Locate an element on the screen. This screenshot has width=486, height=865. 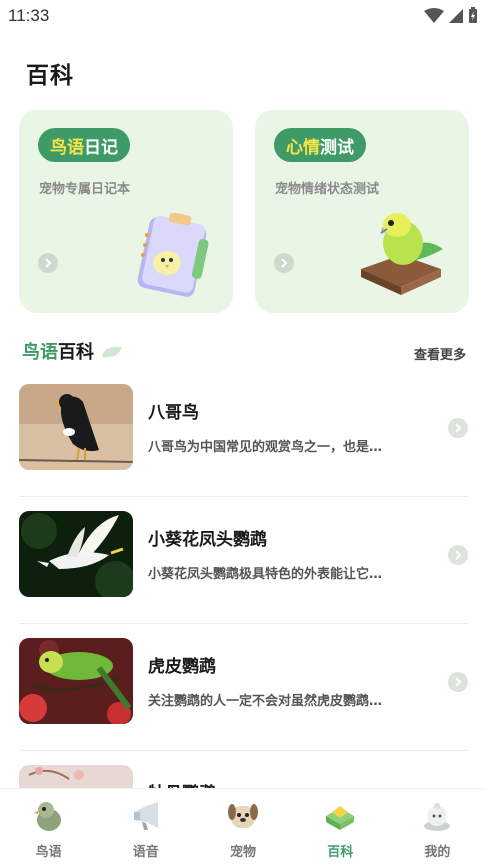
section-title-text: 百科 is located at coordinates (76, 352).